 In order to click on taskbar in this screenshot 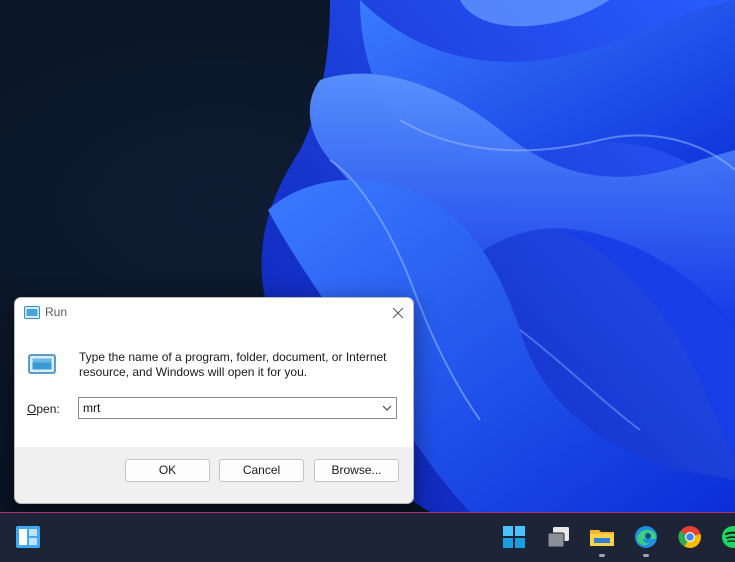, I will do `click(367, 537)`.